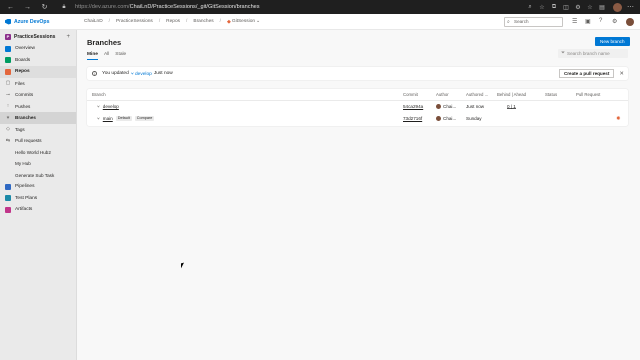  I want to click on browser-menu-icon: ⋯, so click(630, 7).